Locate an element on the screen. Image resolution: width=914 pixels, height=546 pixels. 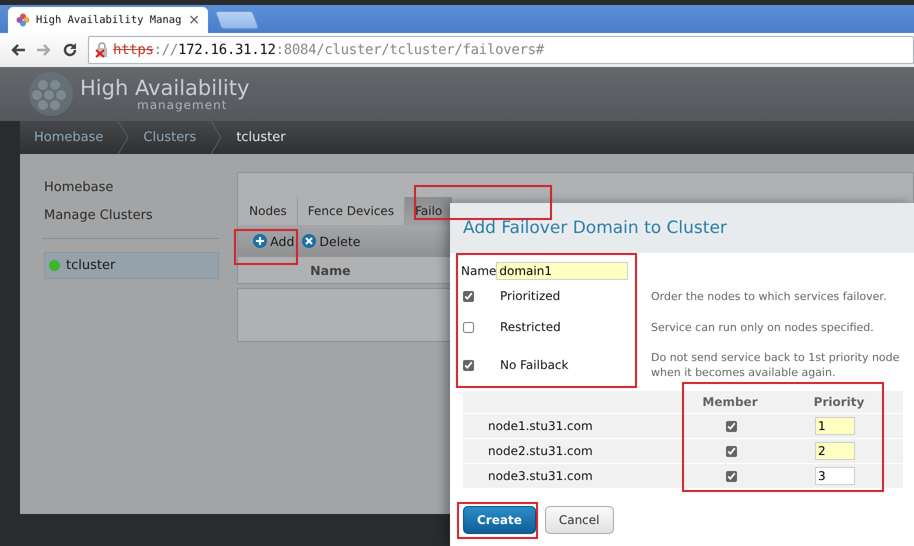
cluster-name: tcluster is located at coordinates (91, 265).